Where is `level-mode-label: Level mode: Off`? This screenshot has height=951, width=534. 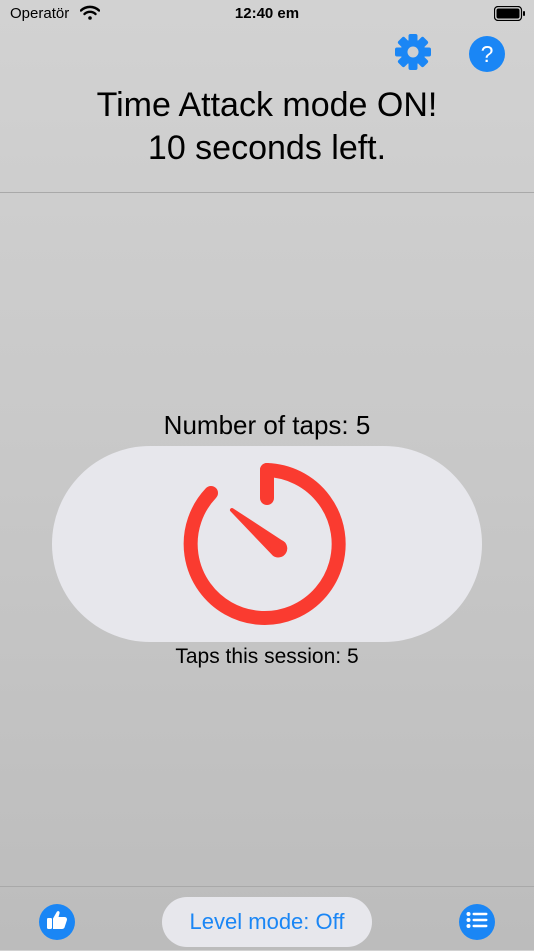
level-mode-label: Level mode: Off is located at coordinates (267, 921).